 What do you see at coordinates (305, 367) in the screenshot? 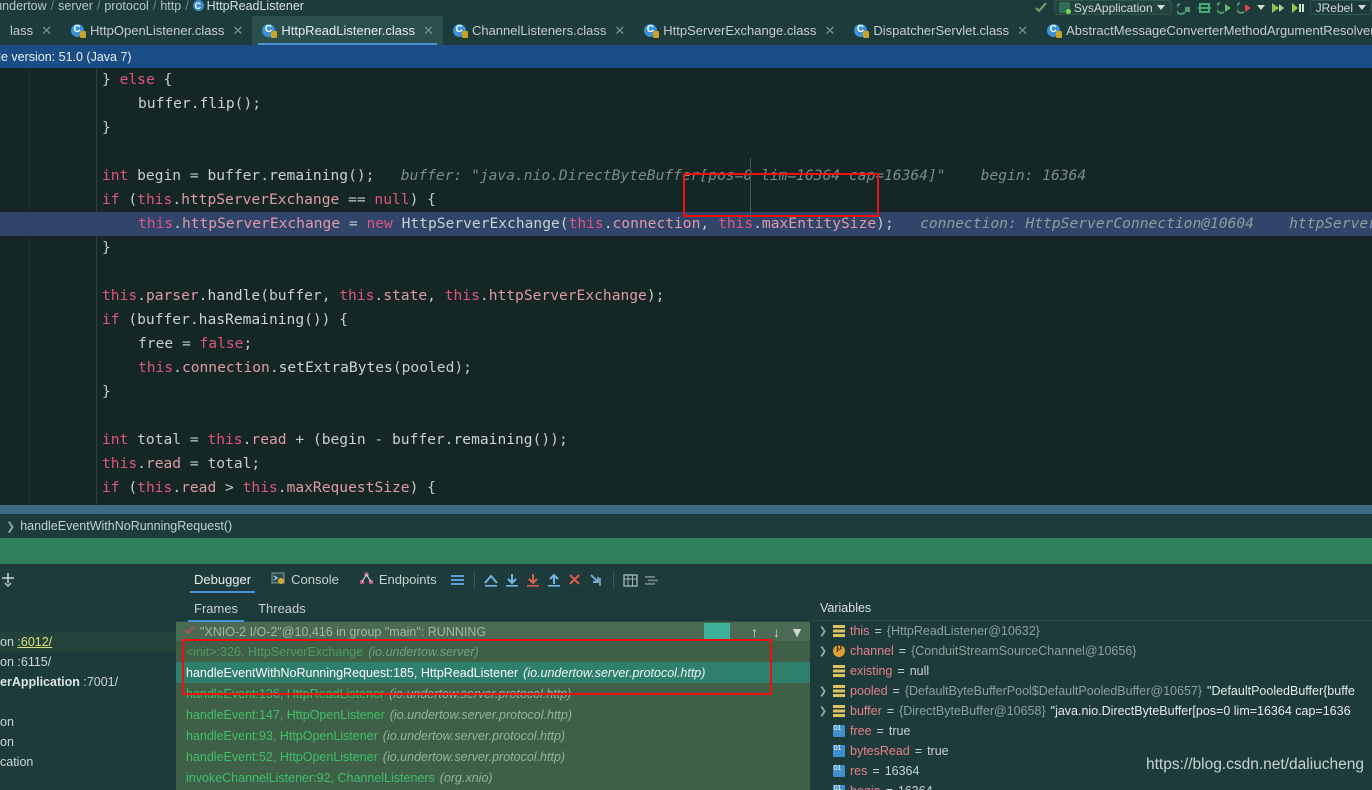
I see `code-line-12: this.connection.setExtraBytes(pooled);` at bounding box center [305, 367].